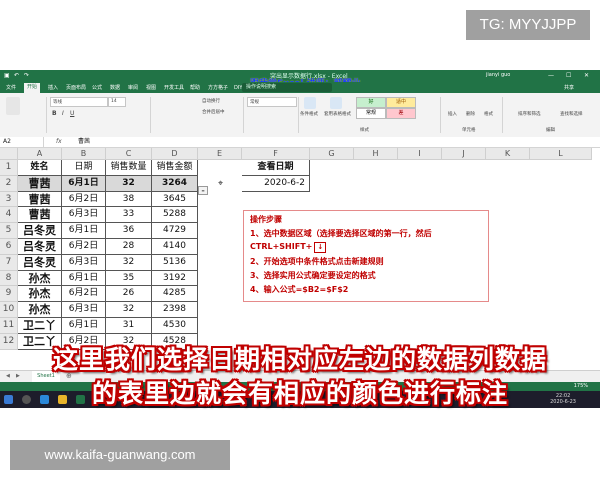 The width and height of the screenshot is (600, 480). Describe the element at coordinates (129, 215) in the screenshot. I see `table-cell: 33` at that location.